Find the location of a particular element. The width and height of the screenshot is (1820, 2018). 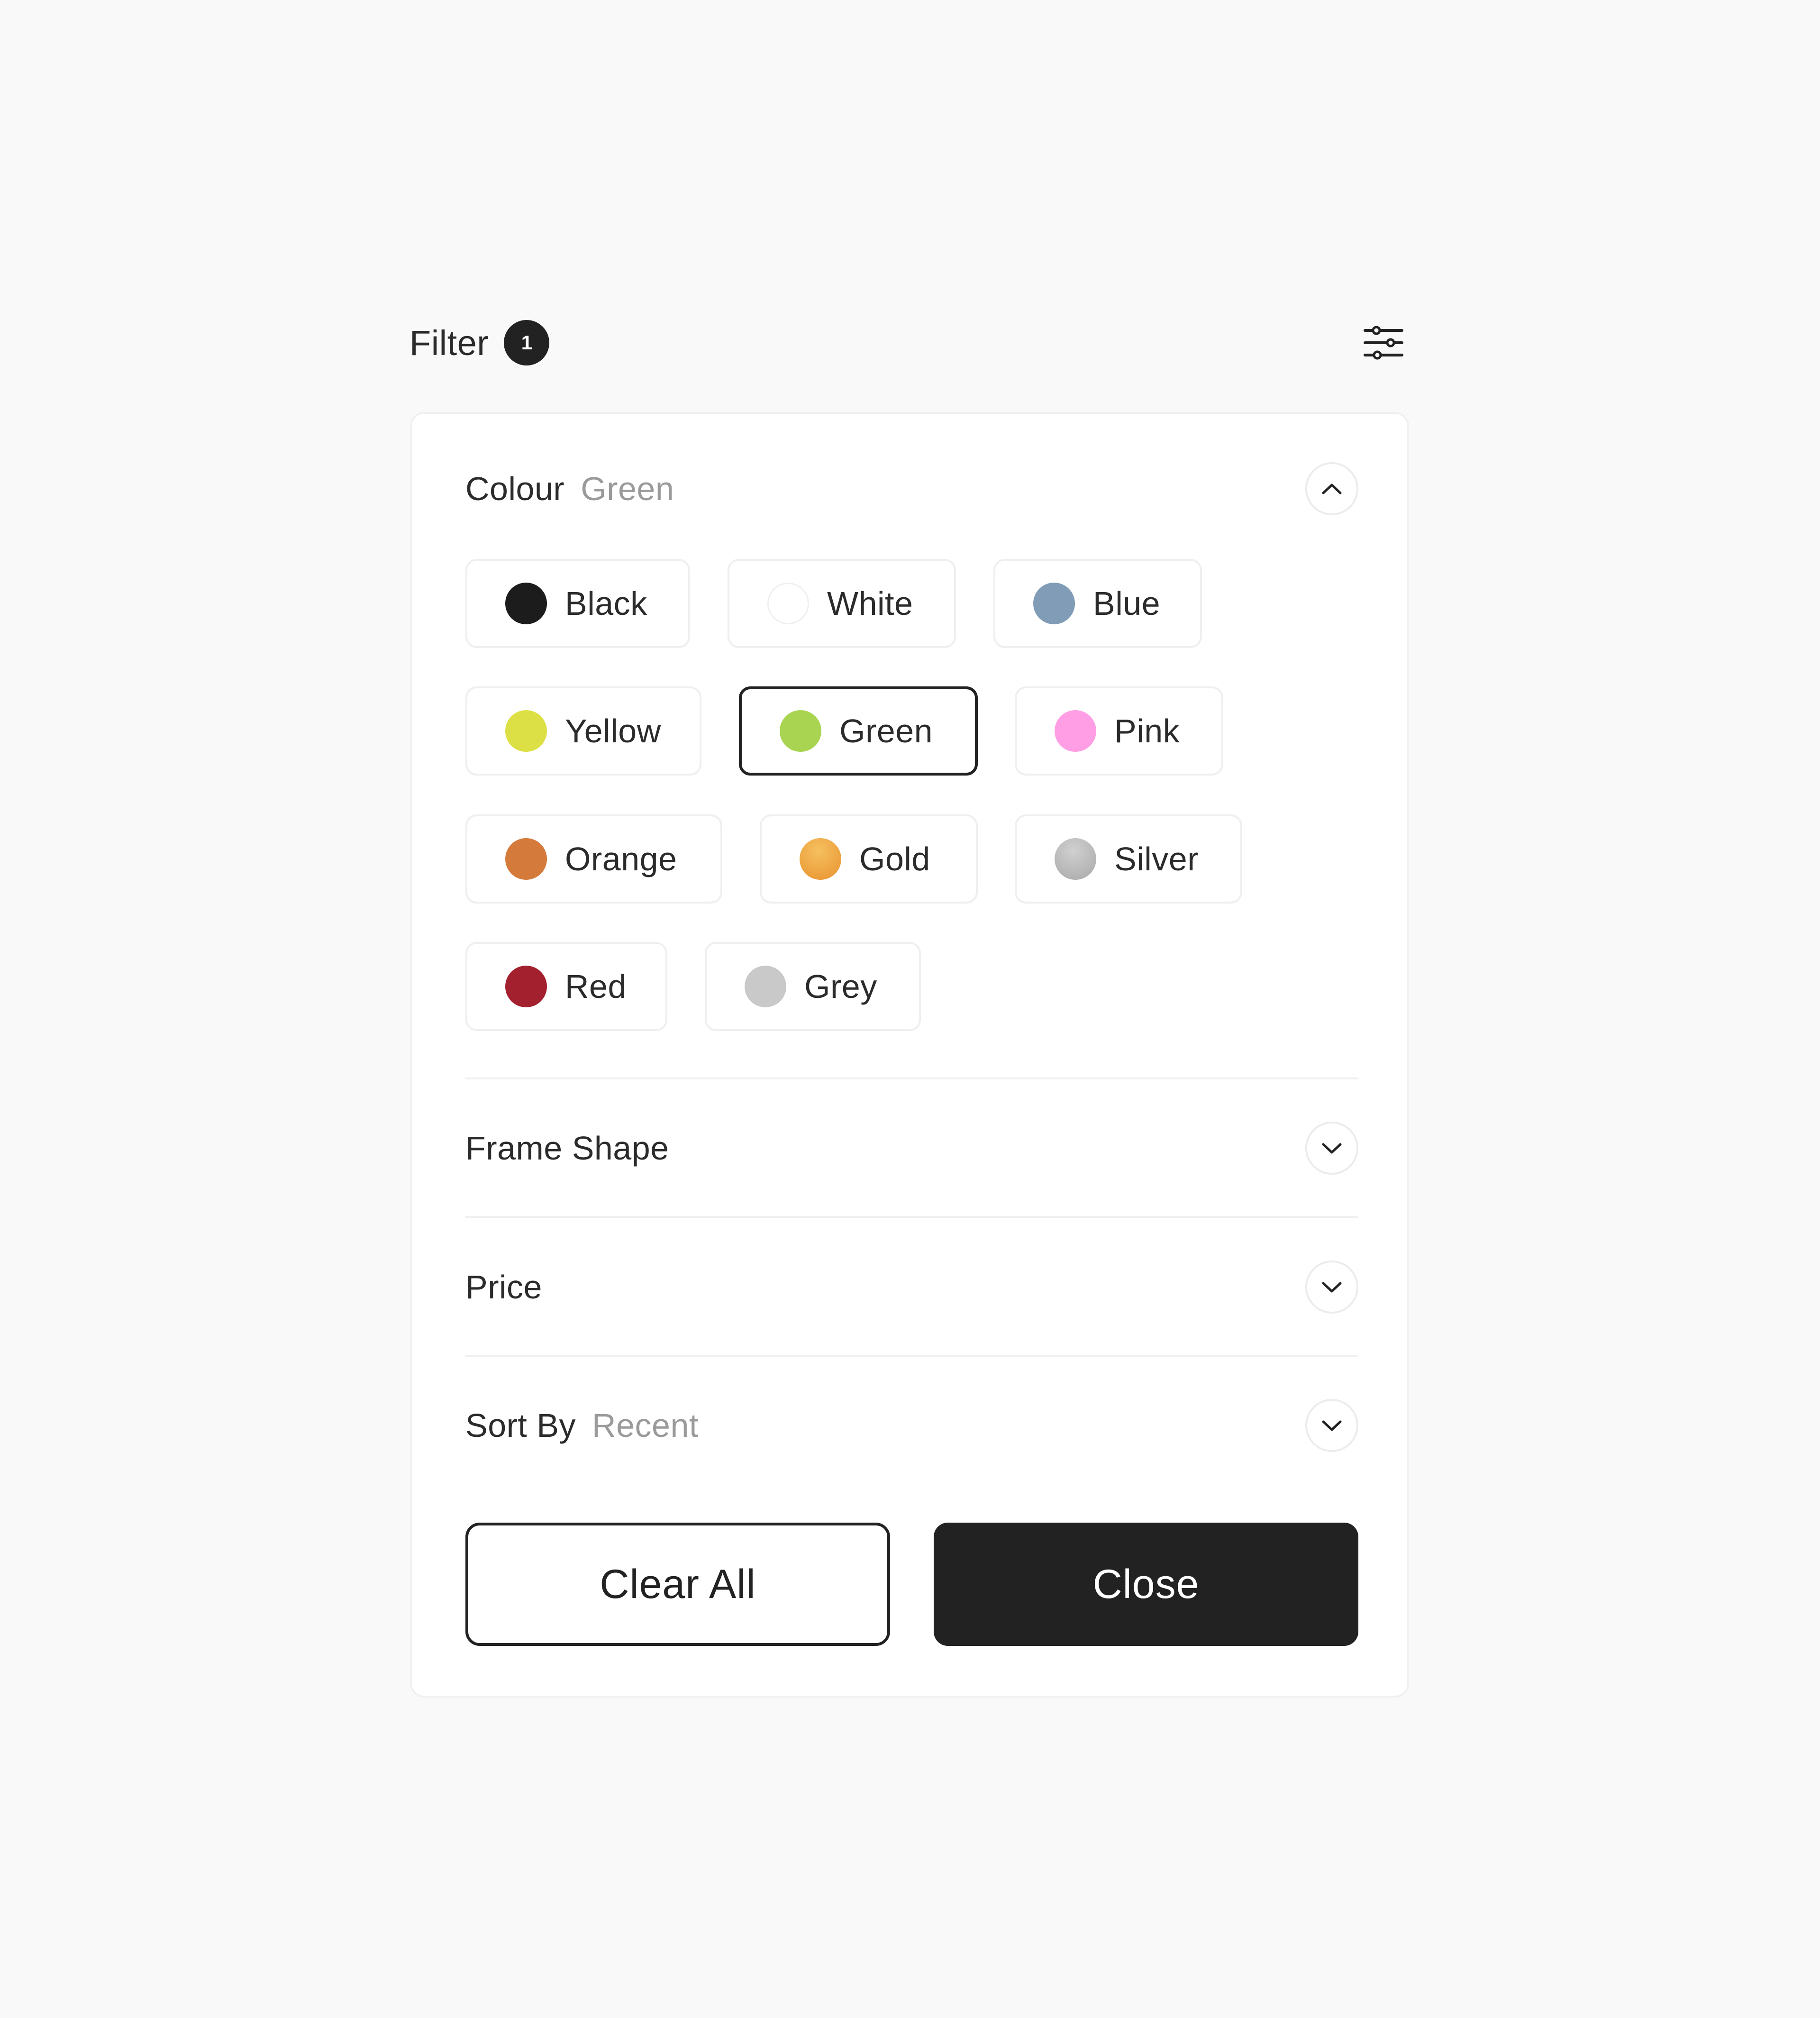

filter-settings-button is located at coordinates (1383, 343).